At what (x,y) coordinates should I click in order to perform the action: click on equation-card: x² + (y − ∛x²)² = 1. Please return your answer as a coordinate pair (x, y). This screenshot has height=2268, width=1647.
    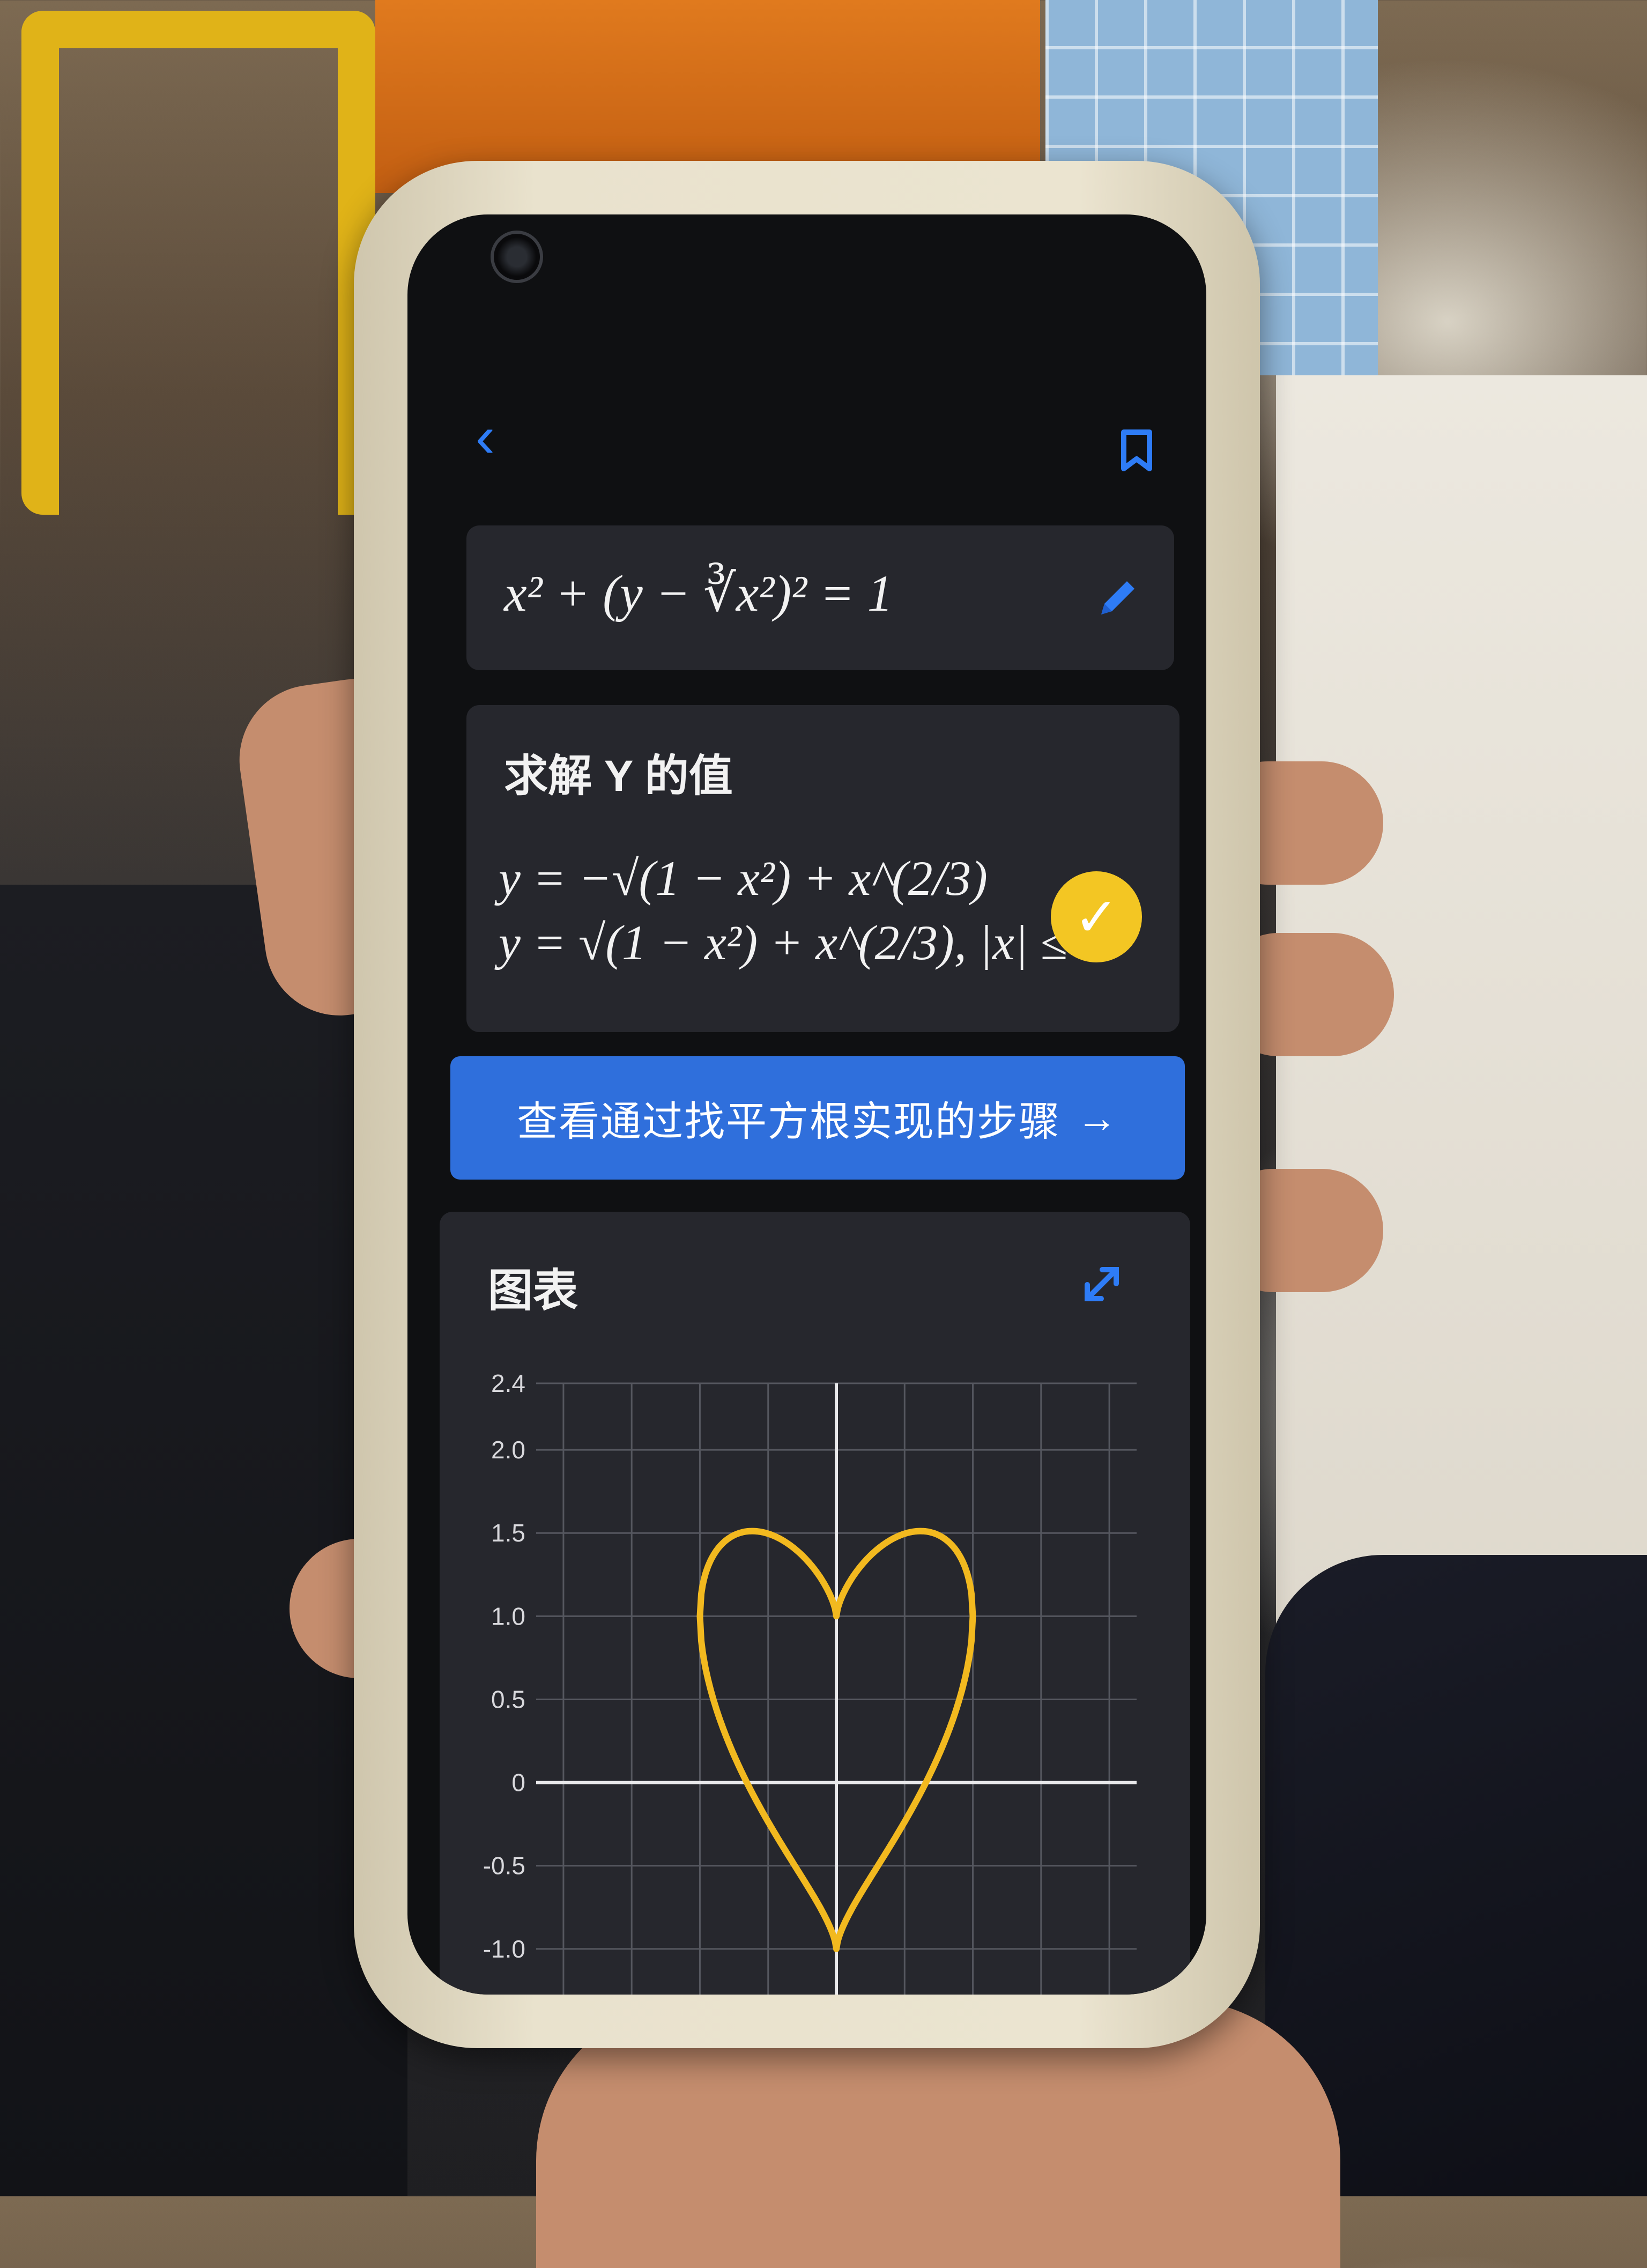
    Looking at the image, I should click on (820, 597).